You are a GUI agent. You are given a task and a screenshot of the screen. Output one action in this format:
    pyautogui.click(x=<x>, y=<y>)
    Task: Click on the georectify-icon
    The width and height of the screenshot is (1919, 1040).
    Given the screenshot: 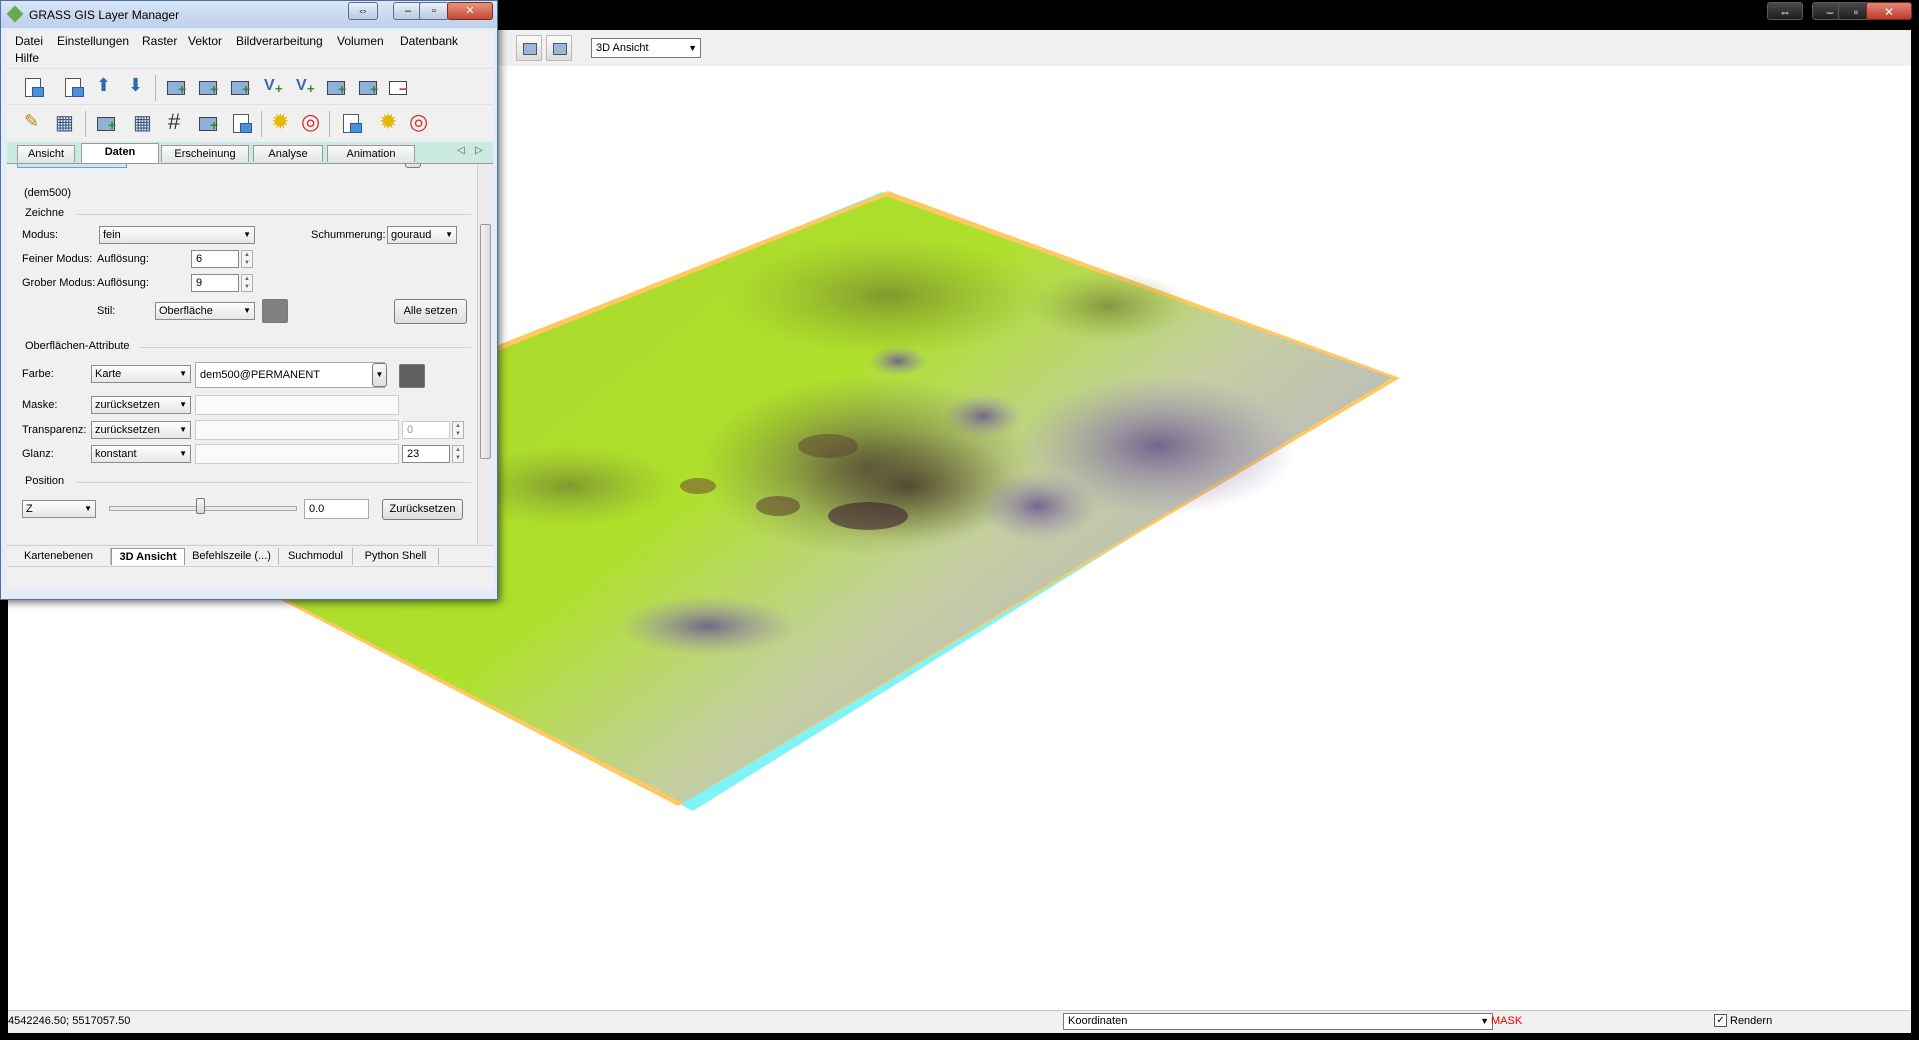 What is the action you would take?
    pyautogui.click(x=177, y=122)
    